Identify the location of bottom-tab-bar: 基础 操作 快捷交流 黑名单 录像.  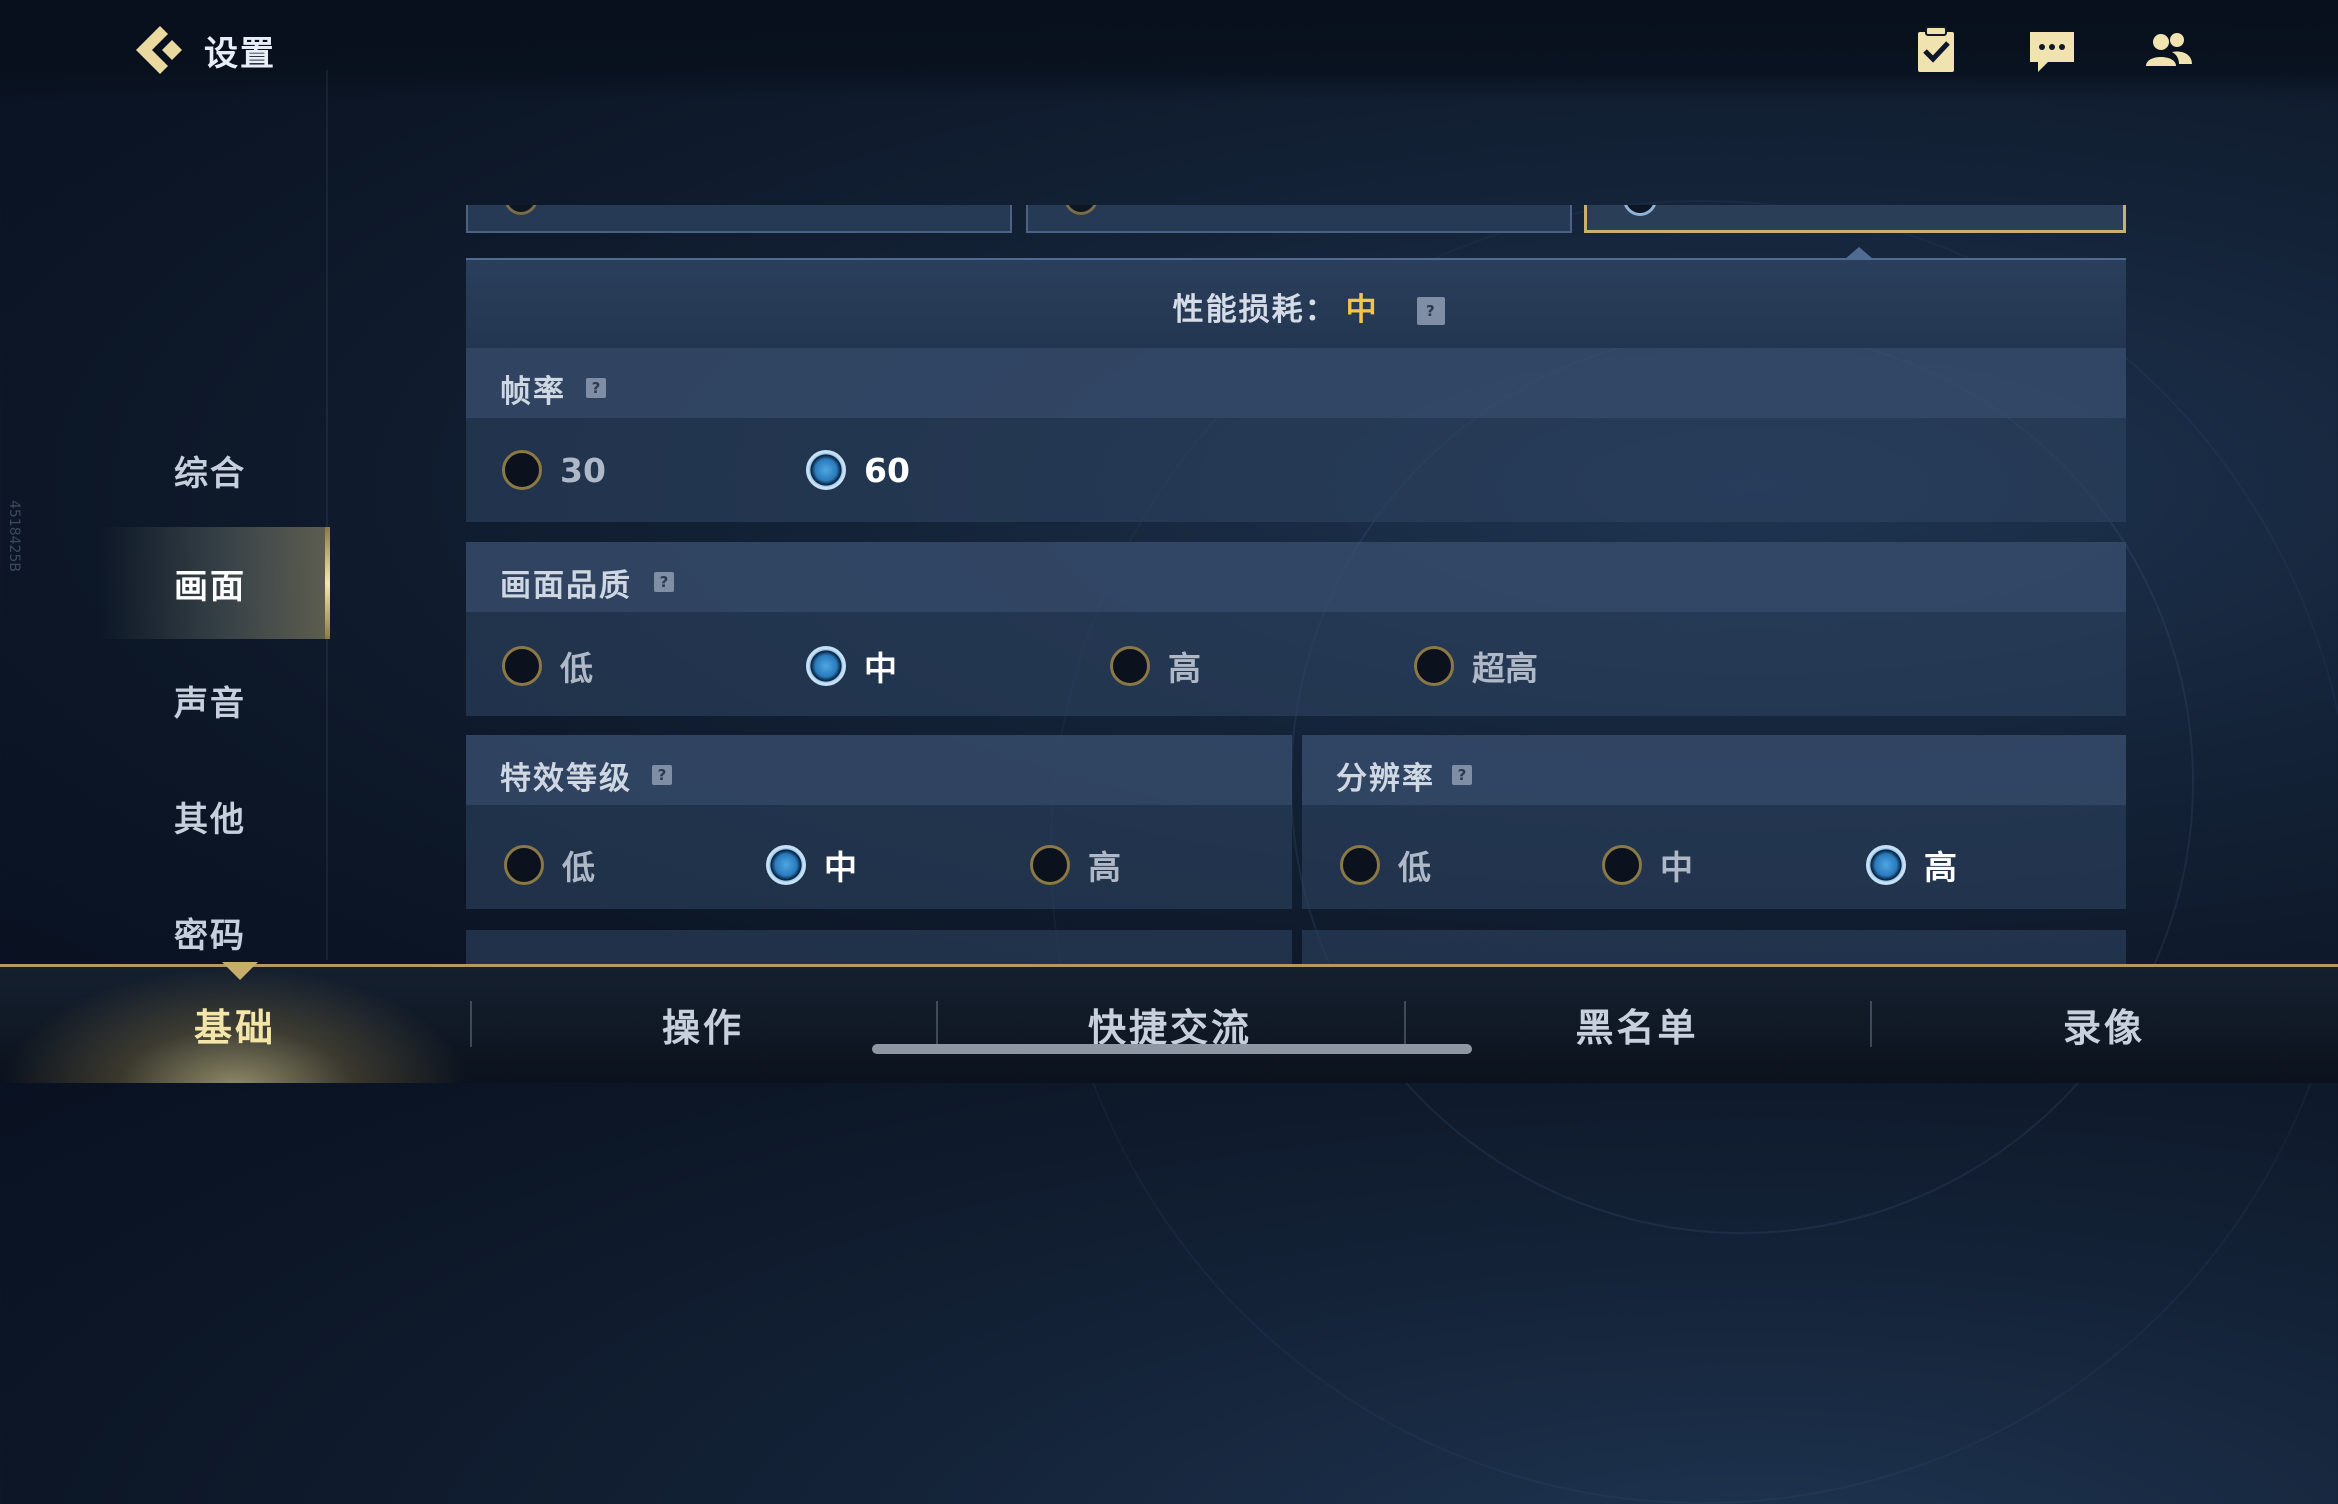
(1169, 1023).